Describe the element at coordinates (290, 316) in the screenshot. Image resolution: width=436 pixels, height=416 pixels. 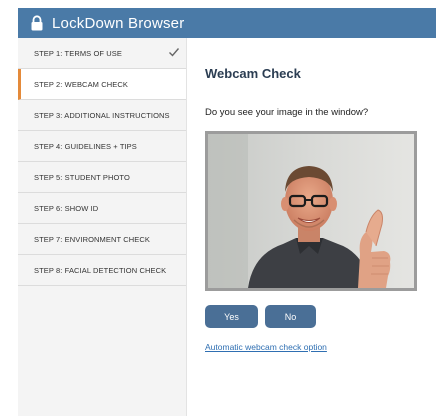
I see `no-button: No` at that location.